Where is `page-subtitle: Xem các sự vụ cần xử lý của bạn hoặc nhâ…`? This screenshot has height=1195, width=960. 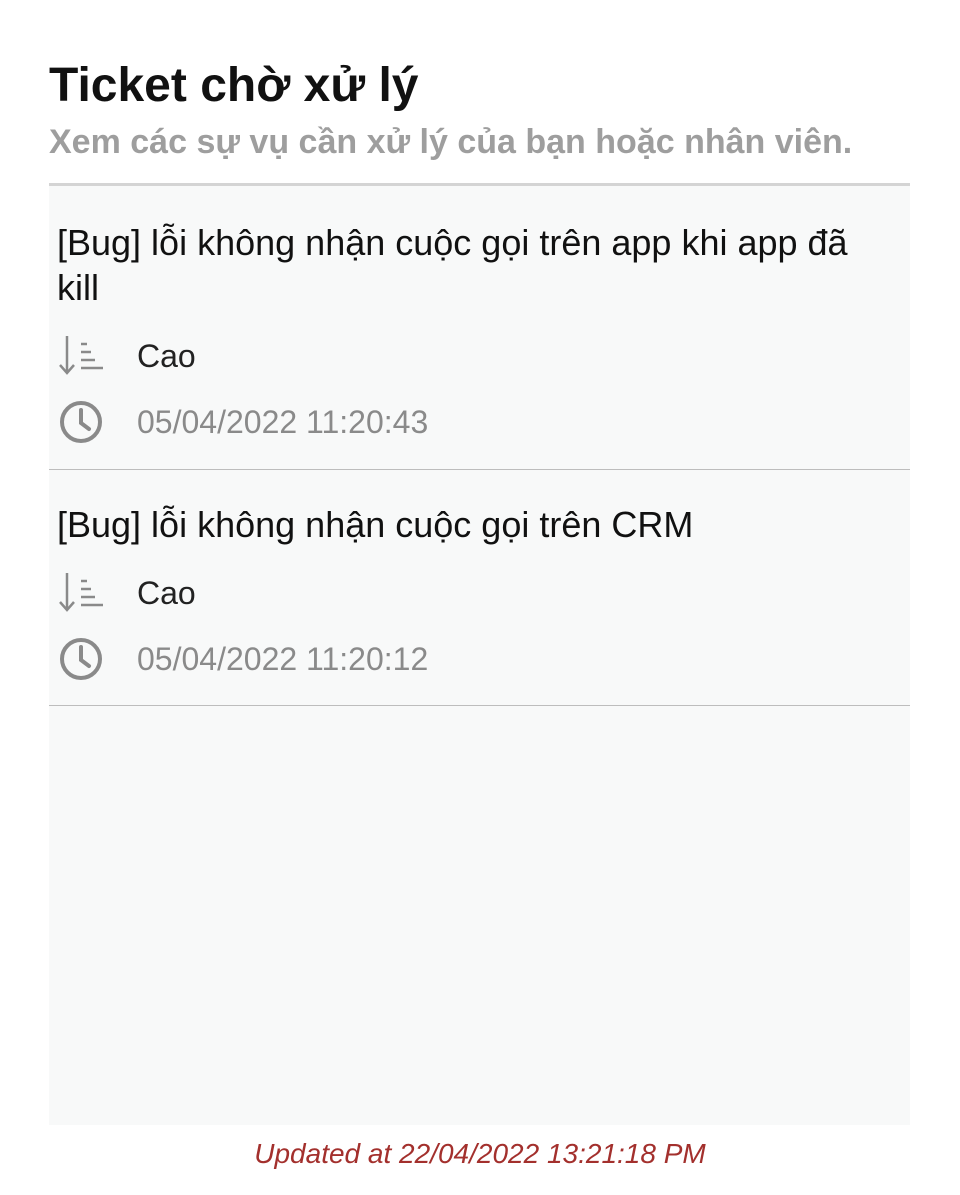
page-subtitle: Xem các sự vụ cần xử lý của bạn hoặc nhâ… is located at coordinates (451, 142).